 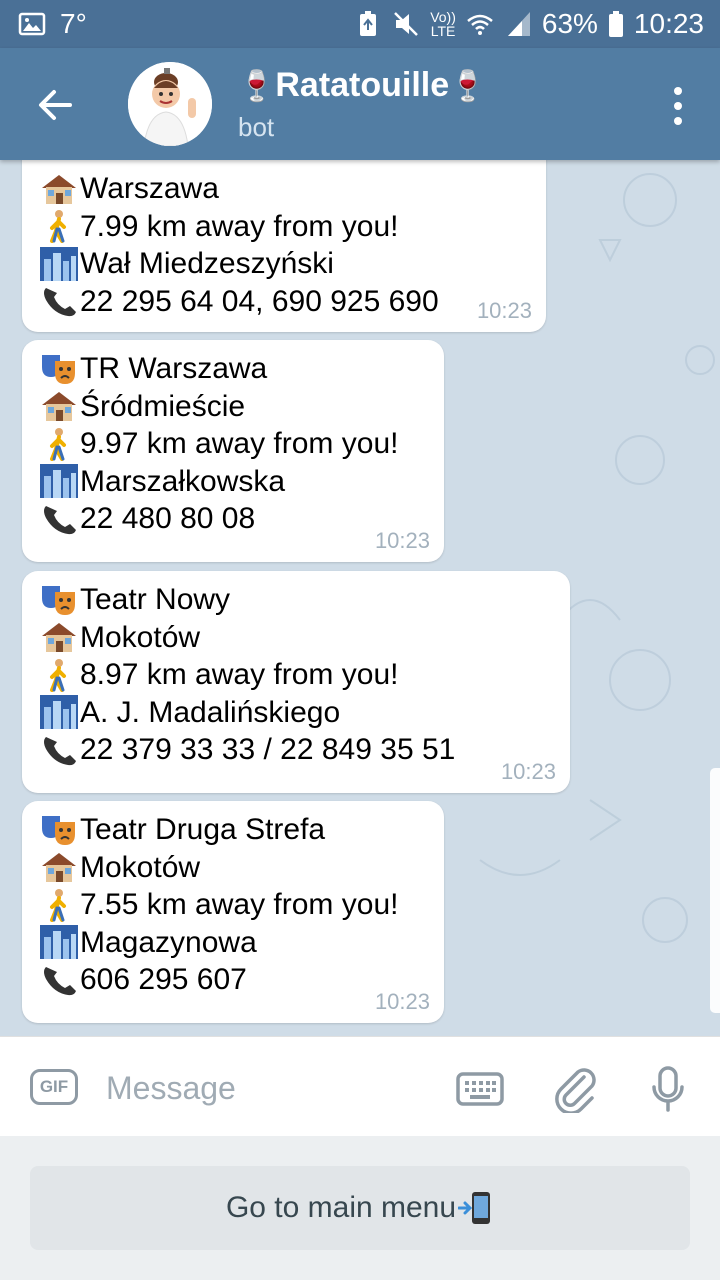 What do you see at coordinates (480, 24) in the screenshot?
I see `wifi-icon` at bounding box center [480, 24].